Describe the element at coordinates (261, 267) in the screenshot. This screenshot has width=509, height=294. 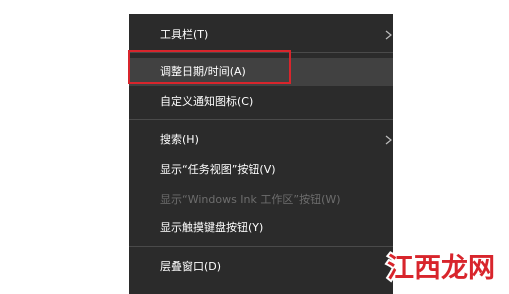
I see `menu-item-cascade-windows: 层叠窗口(D)` at that location.